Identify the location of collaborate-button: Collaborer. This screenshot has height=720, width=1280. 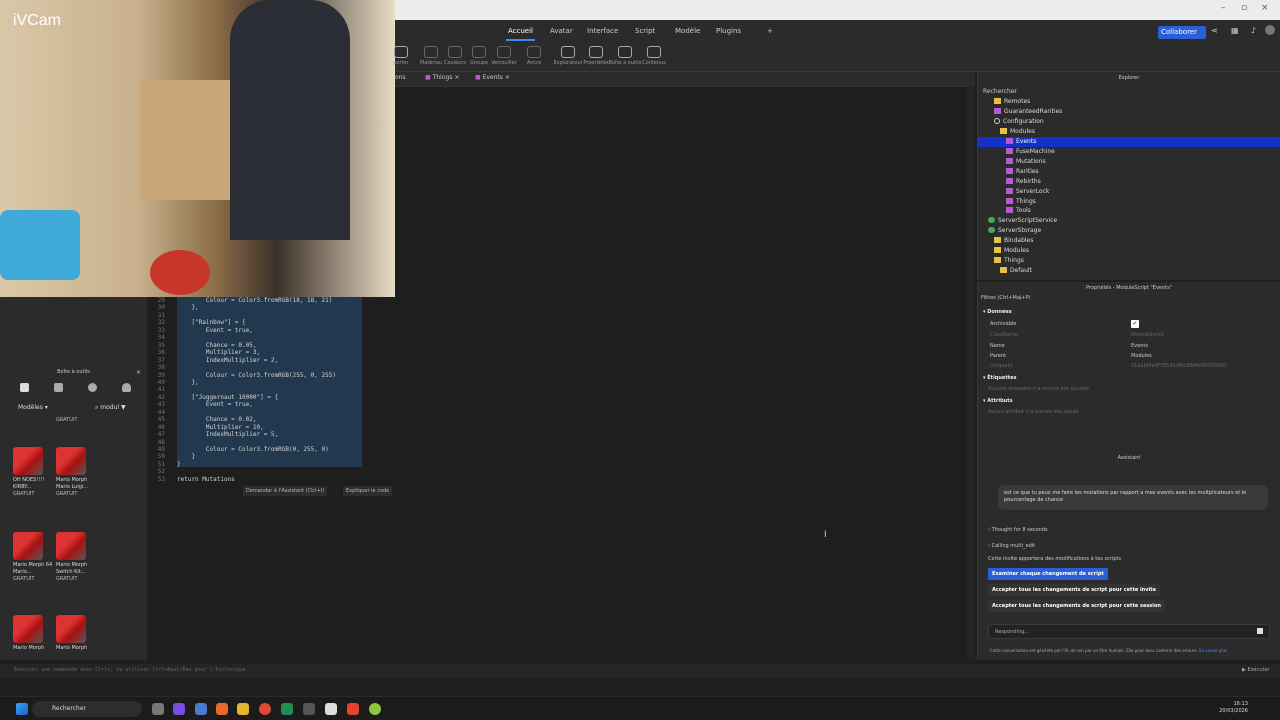
(1182, 32).